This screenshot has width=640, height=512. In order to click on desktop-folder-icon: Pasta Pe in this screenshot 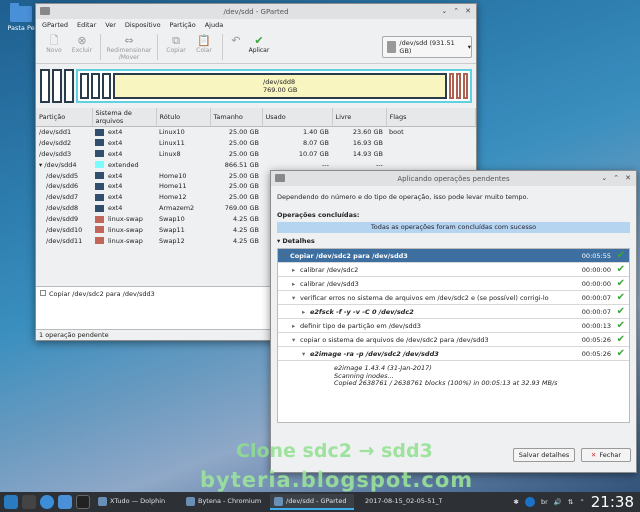, I will do `click(21, 17)`.